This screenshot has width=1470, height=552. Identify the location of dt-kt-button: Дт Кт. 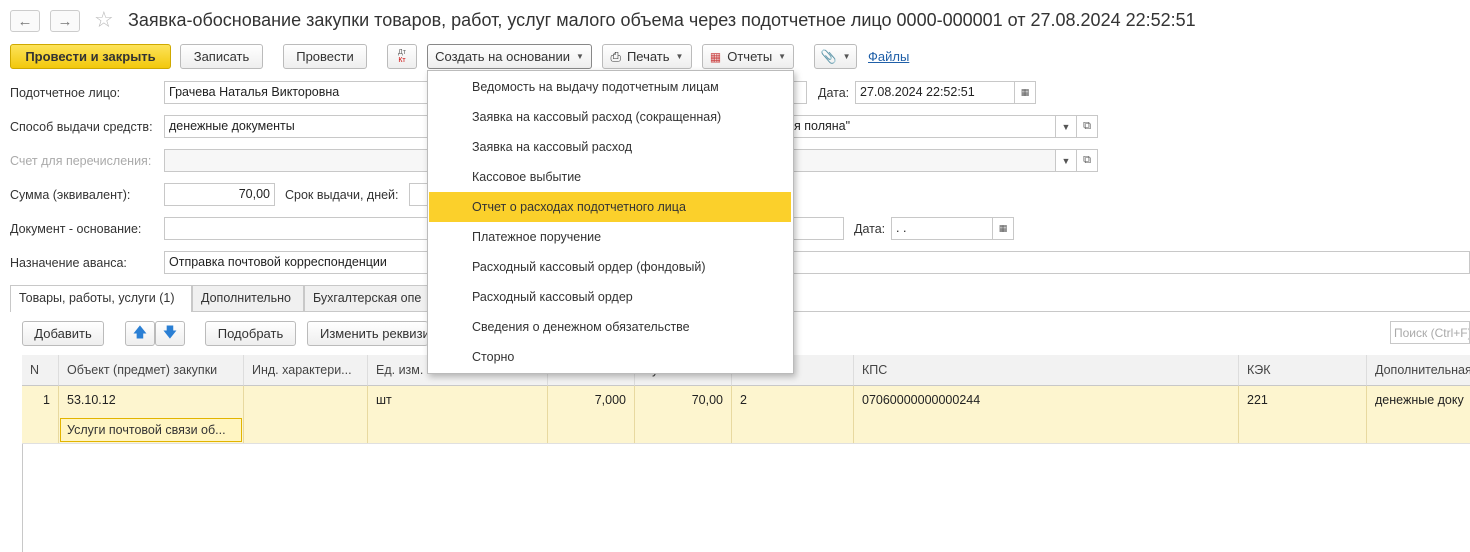
(402, 56).